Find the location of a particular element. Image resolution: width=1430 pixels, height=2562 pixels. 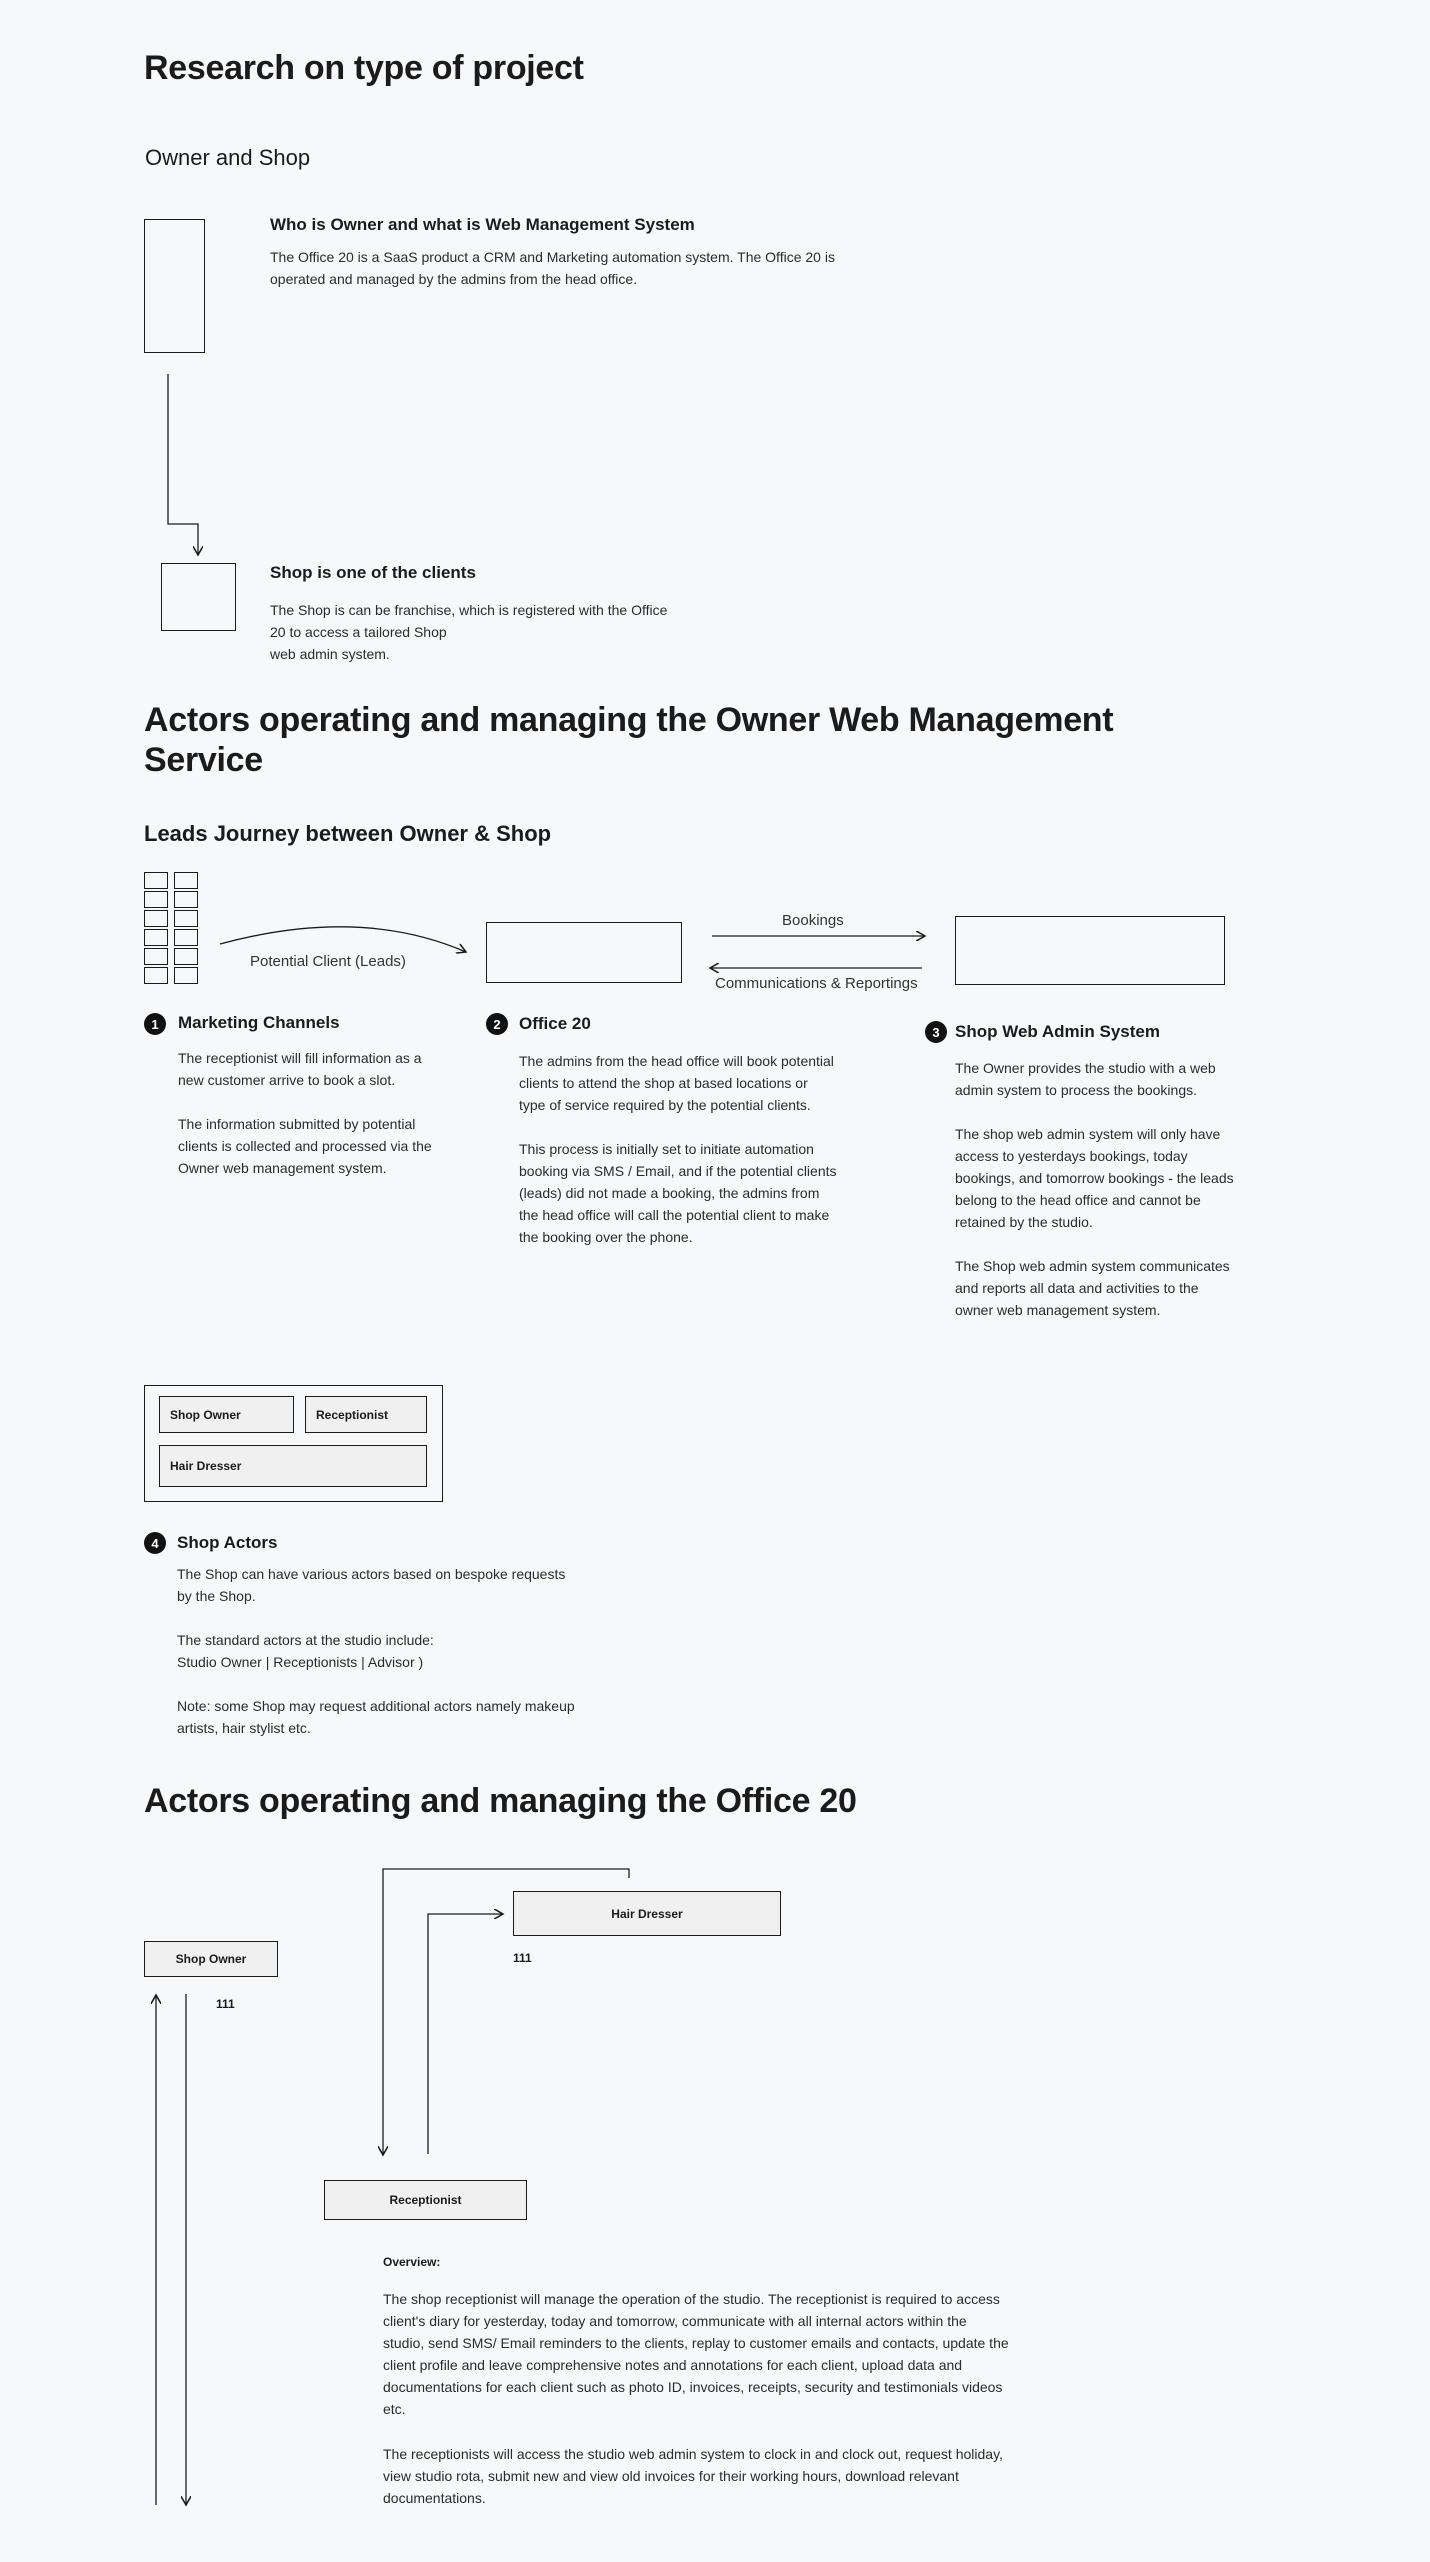

office20-placeholder-box is located at coordinates (584, 952).